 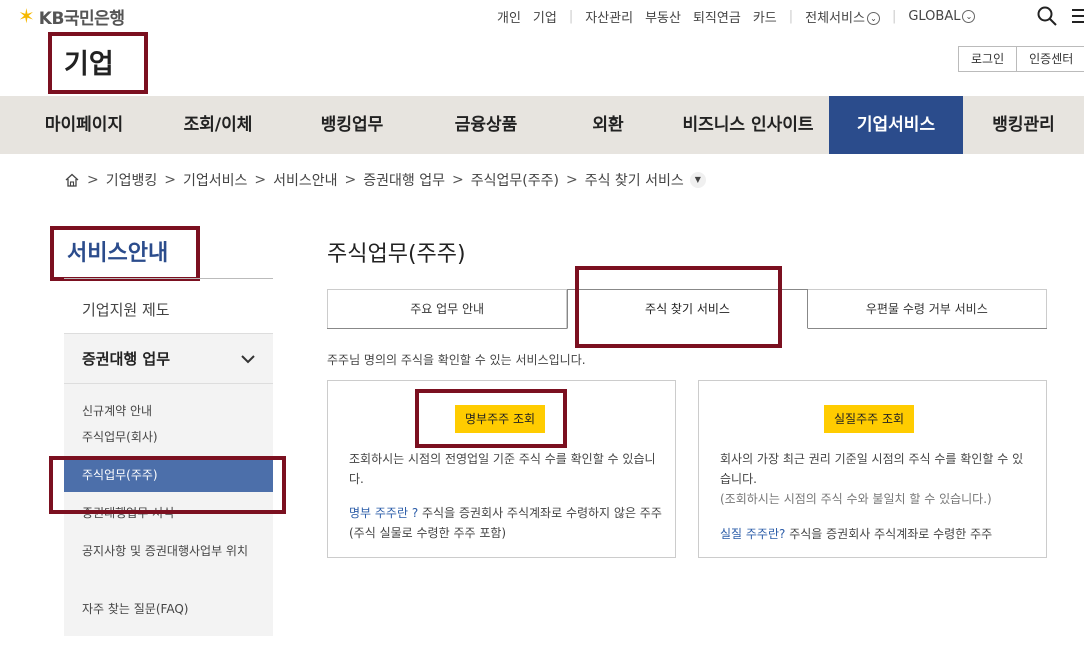 I want to click on card-definition: 실질 주주란? 주식을 증권회사 주식계좌로 수령한 주주, so click(x=880, y=534).